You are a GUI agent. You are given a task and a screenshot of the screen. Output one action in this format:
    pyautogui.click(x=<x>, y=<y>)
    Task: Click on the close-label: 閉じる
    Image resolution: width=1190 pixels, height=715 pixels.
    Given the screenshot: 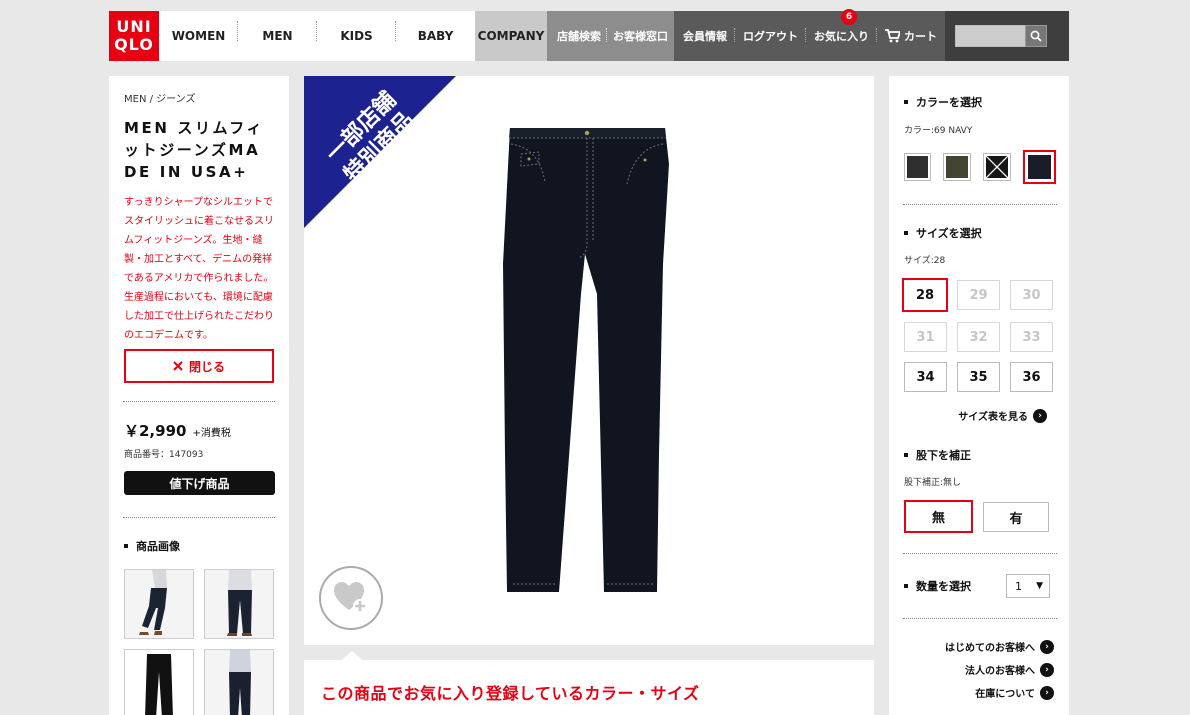 What is the action you would take?
    pyautogui.click(x=206, y=366)
    